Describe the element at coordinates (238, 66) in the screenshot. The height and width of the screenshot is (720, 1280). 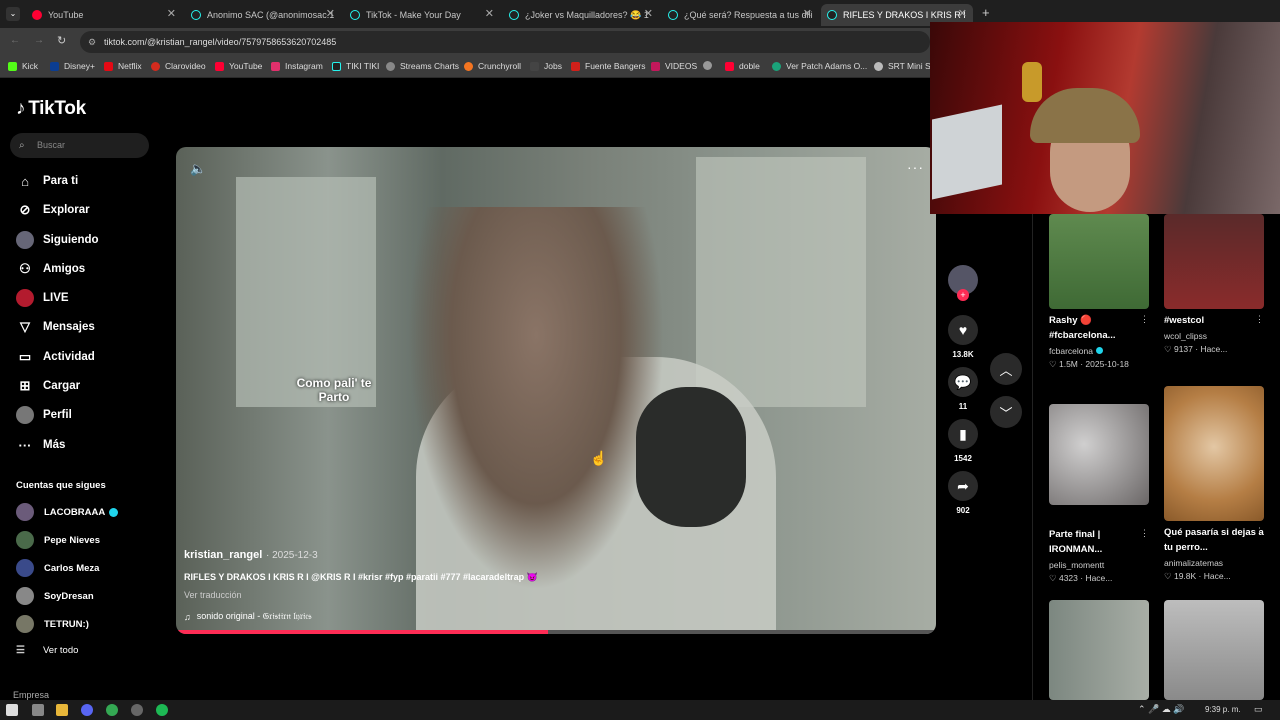
I see `bookmark-youtube: YouTube` at that location.